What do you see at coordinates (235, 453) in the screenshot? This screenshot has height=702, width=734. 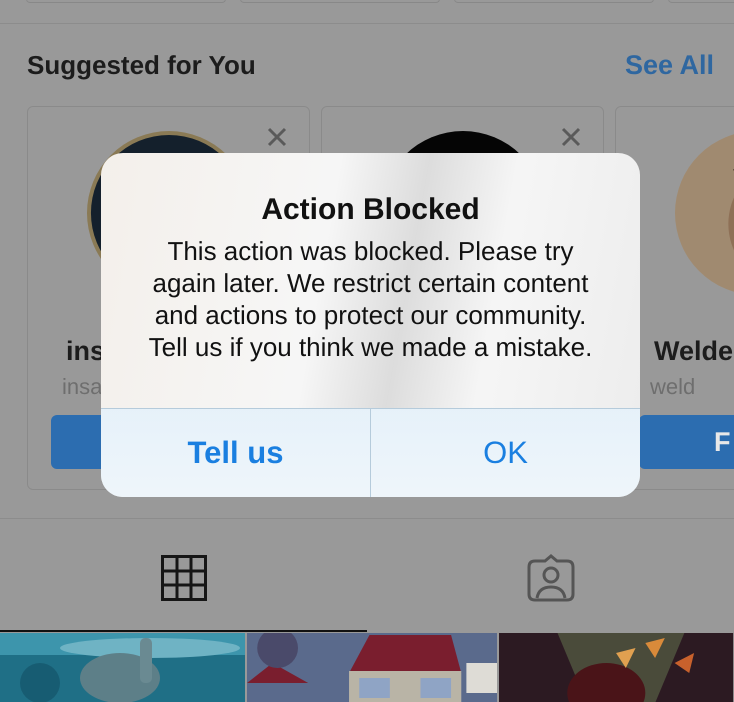 I see `dialog-button: Tell us` at bounding box center [235, 453].